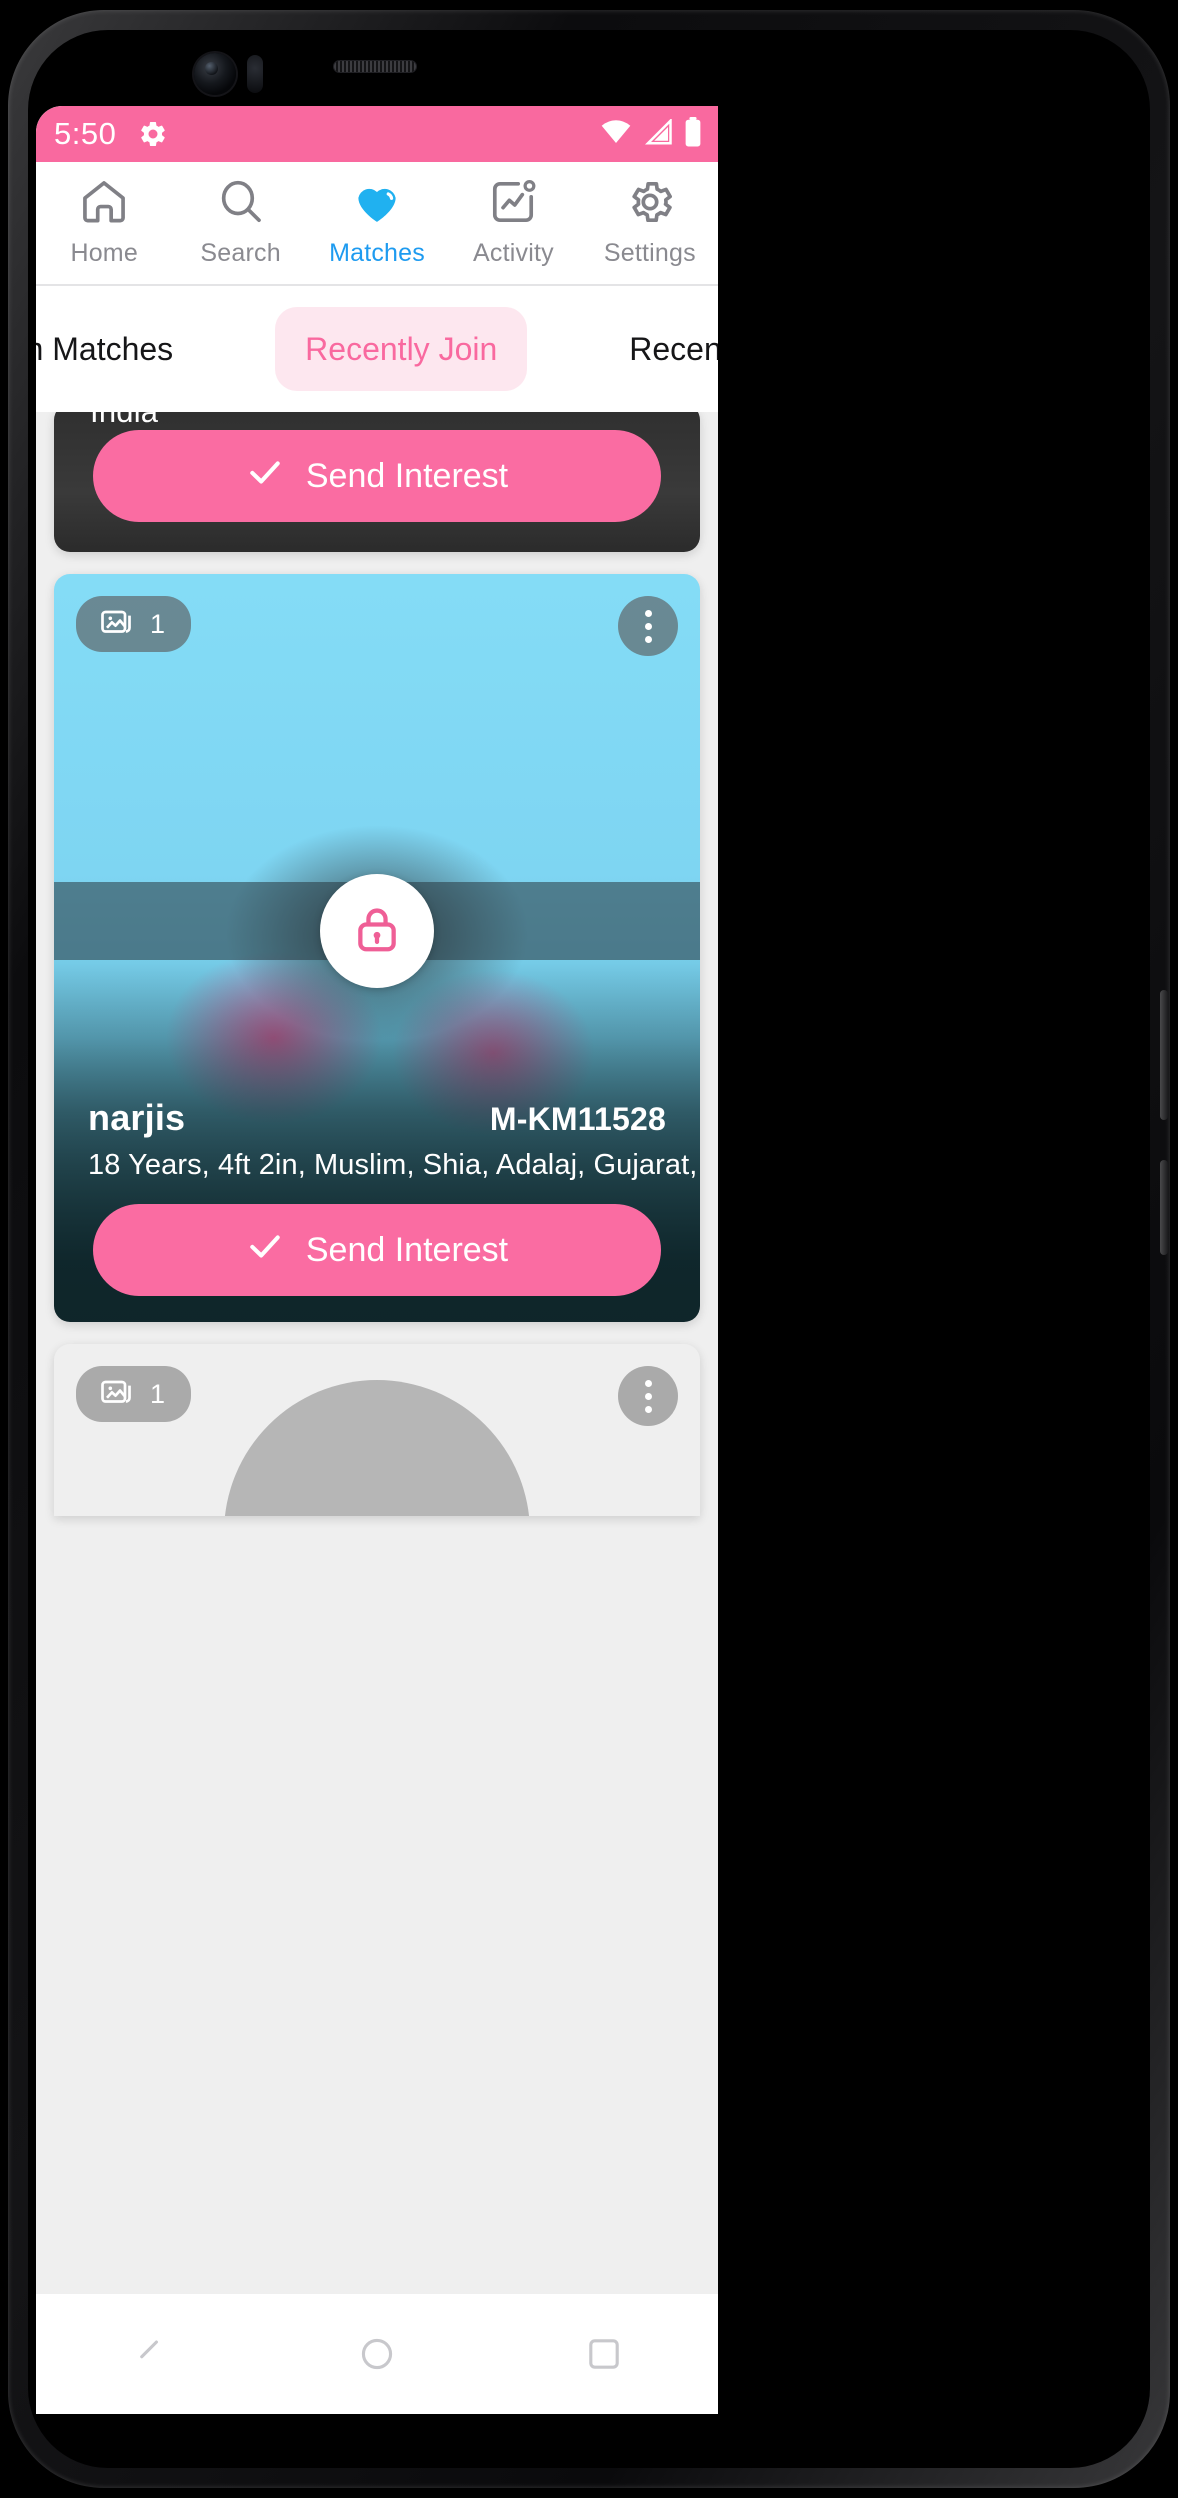  I want to click on profile-location: India, so click(124, 421).